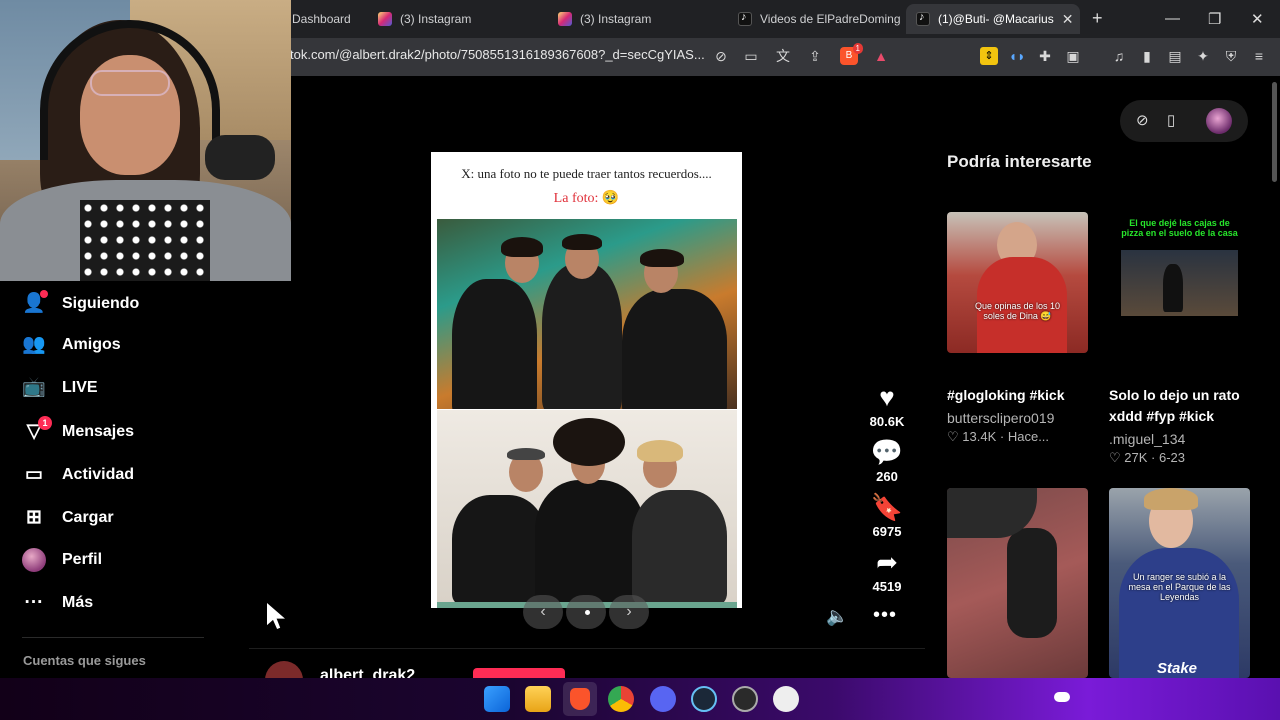 The height and width of the screenshot is (720, 1280). What do you see at coordinates (1017, 282) in the screenshot?
I see `recommended-video-1: Que opinas de los 10 soles de Dina 😅` at bounding box center [1017, 282].